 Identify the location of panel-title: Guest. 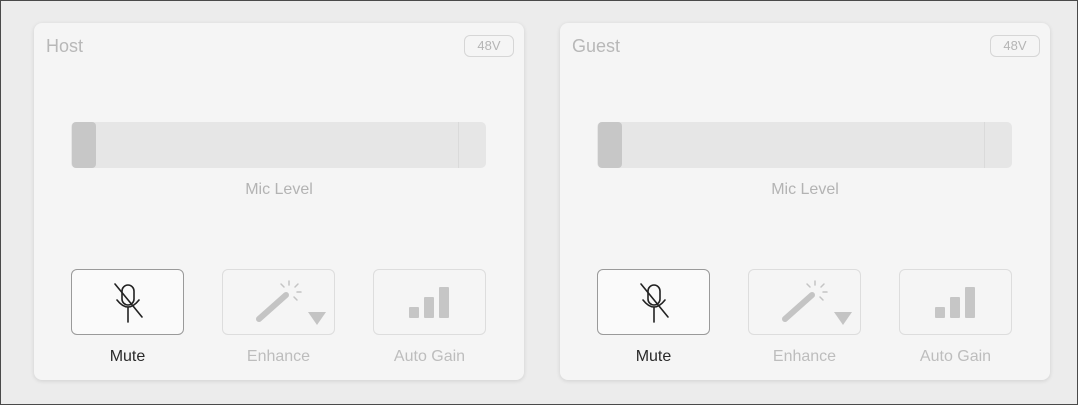
(596, 46).